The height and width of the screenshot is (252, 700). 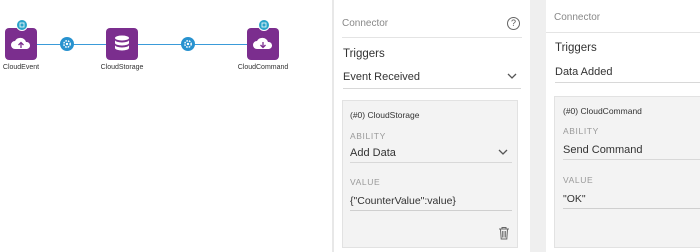 What do you see at coordinates (431, 155) in the screenshot?
I see `ability-select: Add Data` at bounding box center [431, 155].